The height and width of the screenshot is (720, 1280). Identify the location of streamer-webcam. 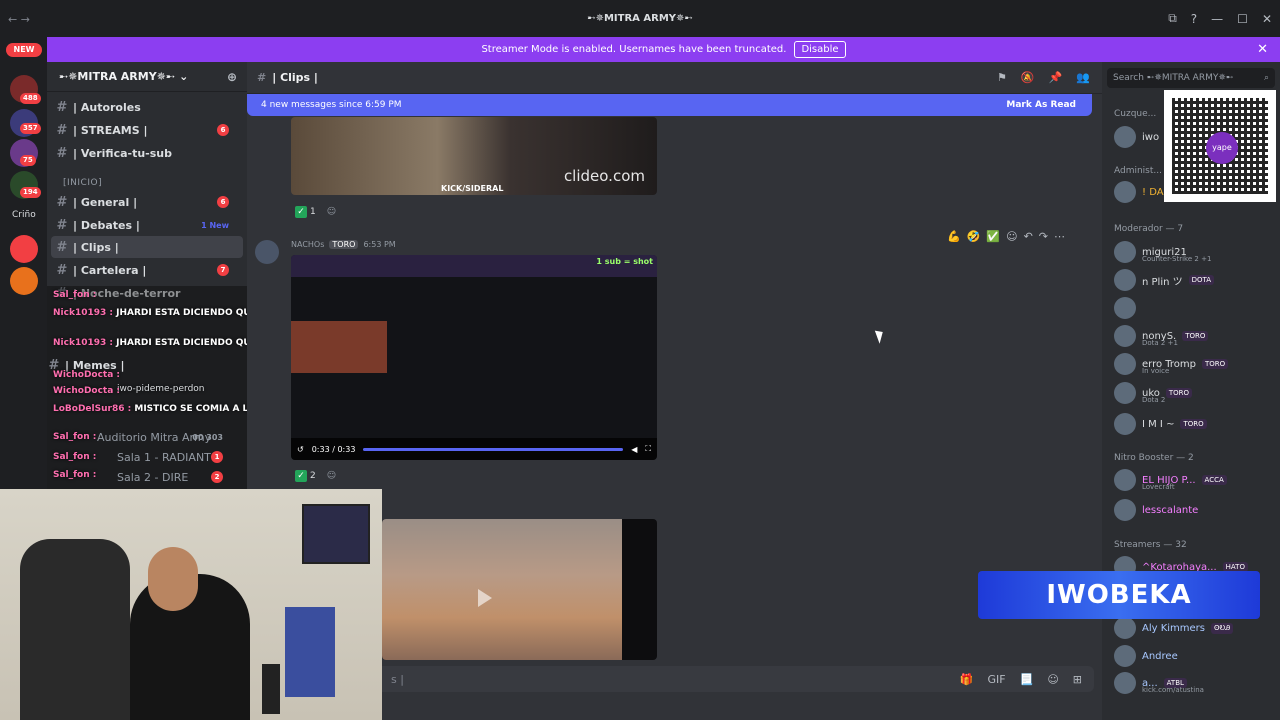
(191, 604).